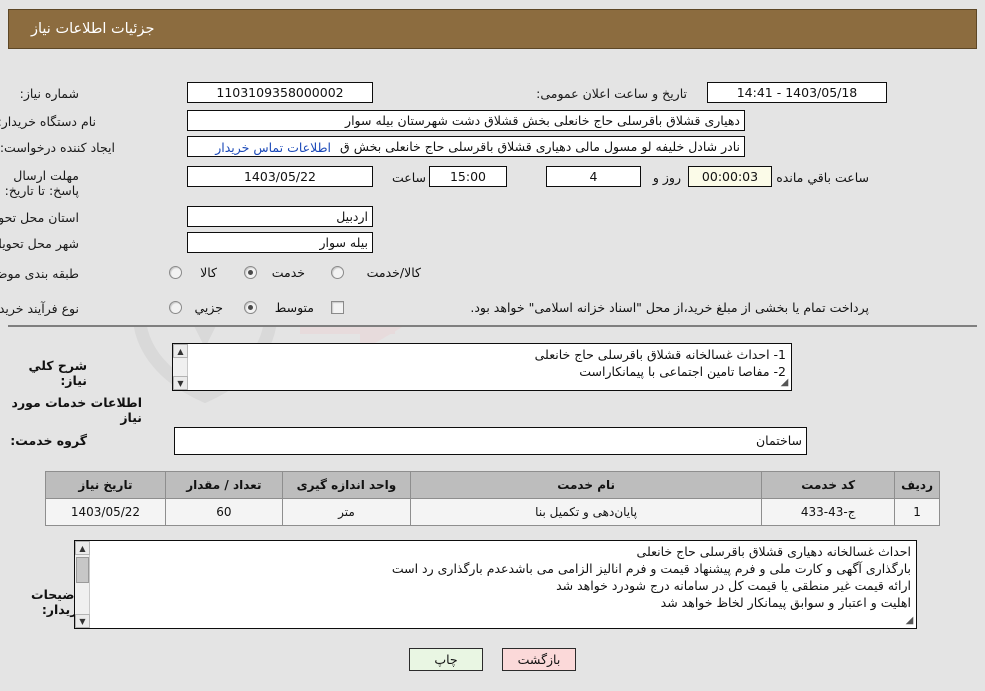  What do you see at coordinates (105, 485) in the screenshot?
I see `col-need-date: تاریخ نیاز` at bounding box center [105, 485].